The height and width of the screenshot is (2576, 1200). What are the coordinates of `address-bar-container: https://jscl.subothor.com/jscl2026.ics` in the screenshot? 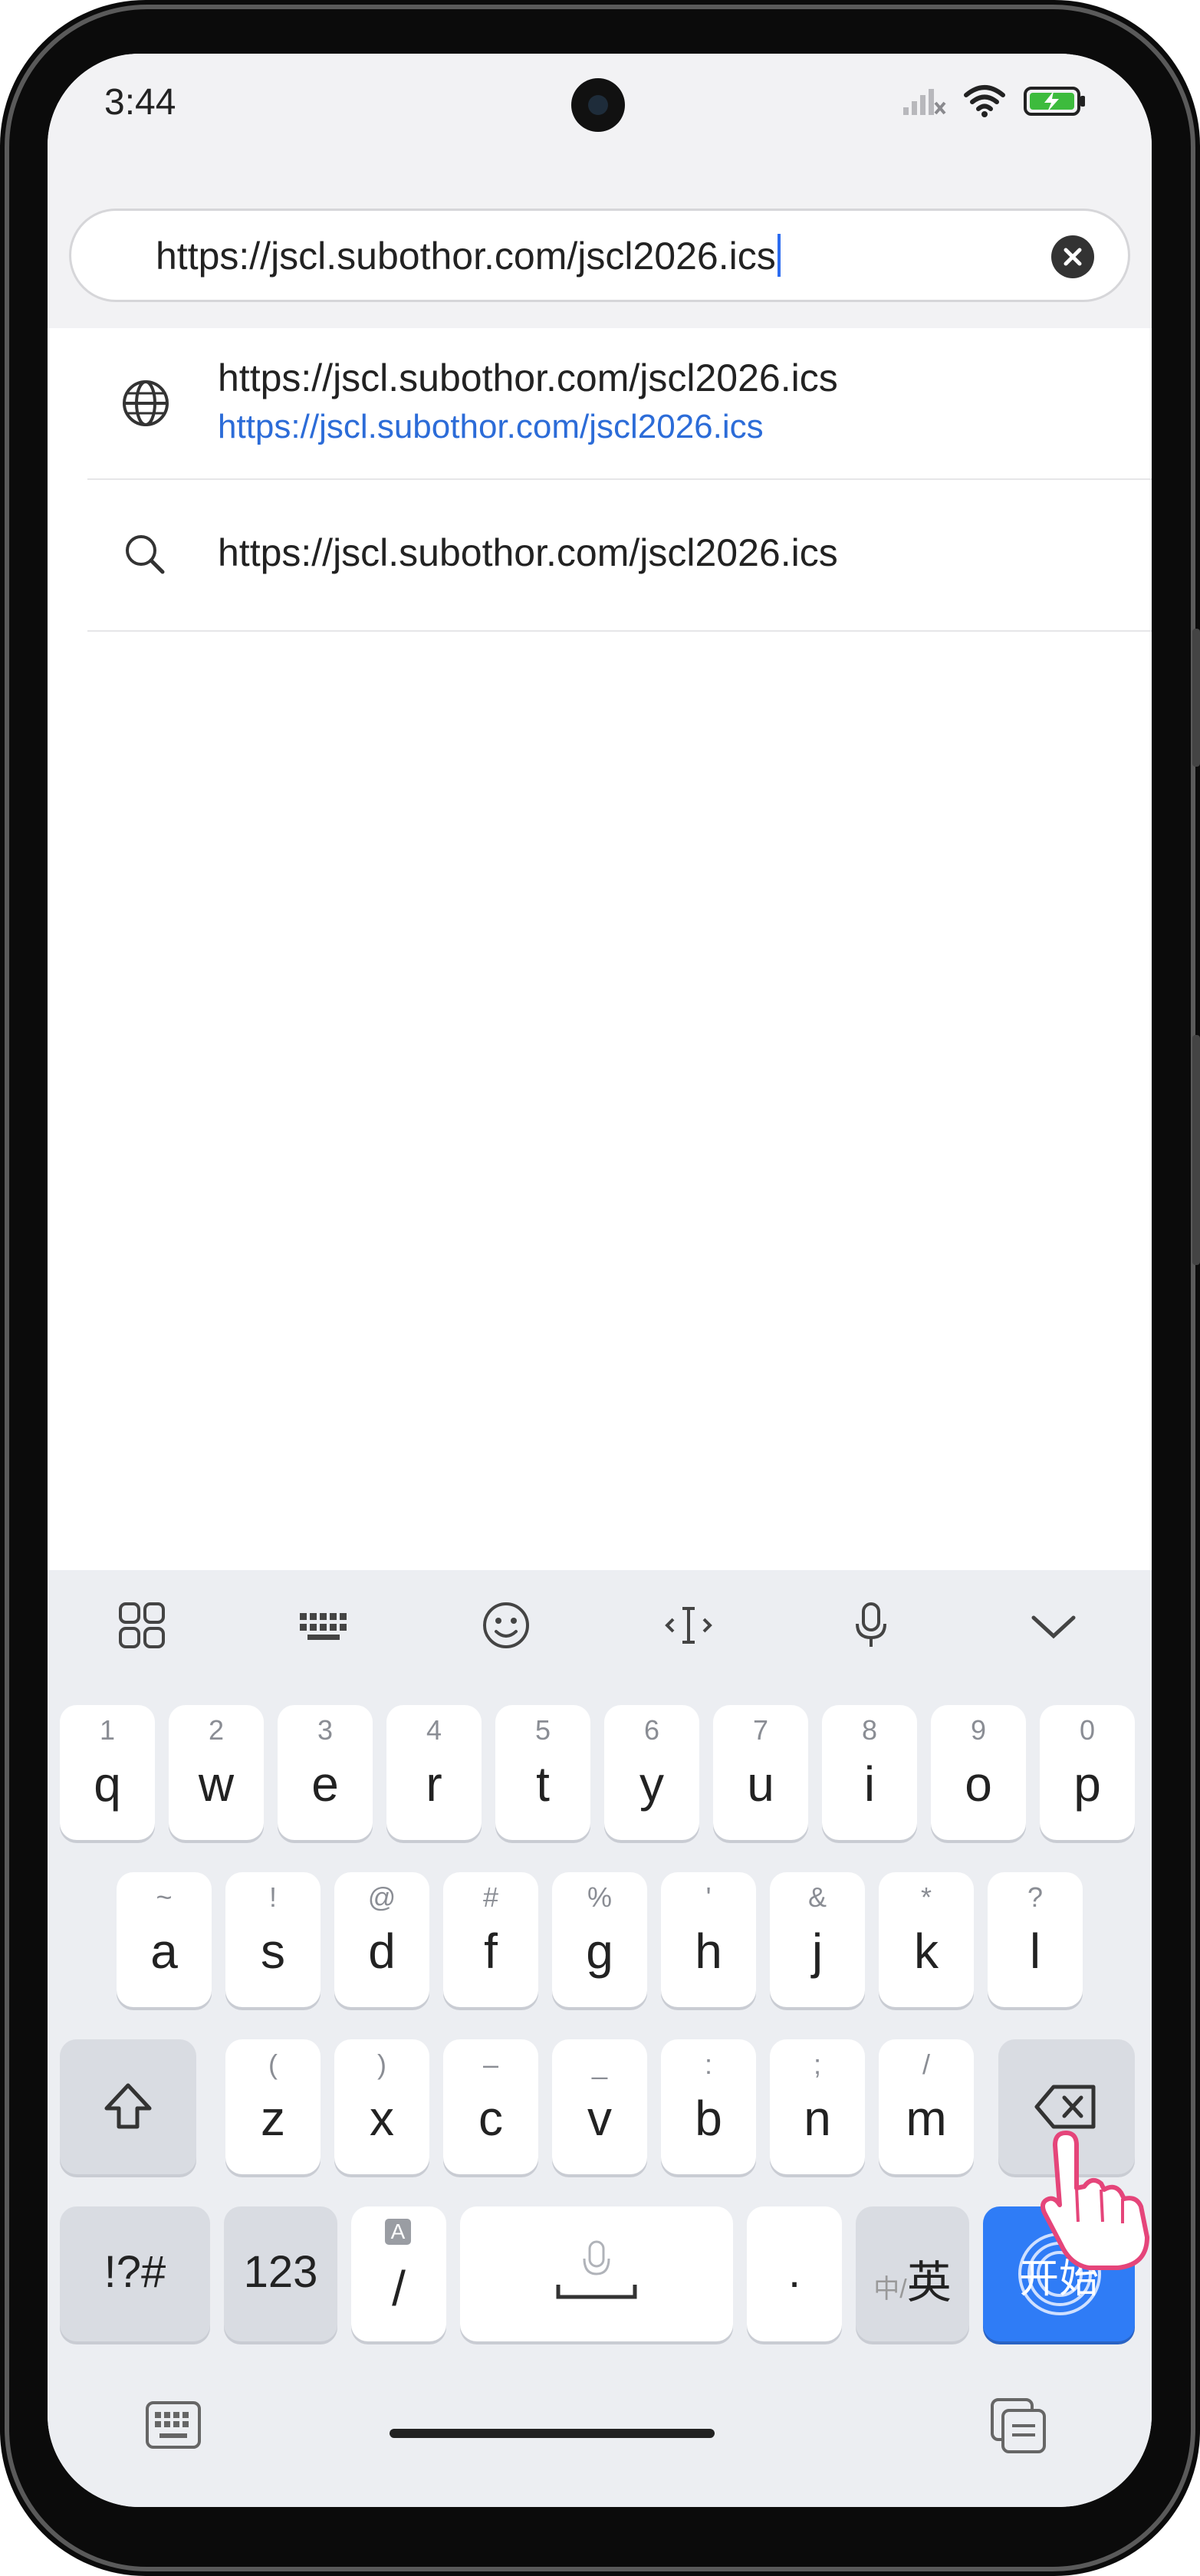 It's located at (600, 245).